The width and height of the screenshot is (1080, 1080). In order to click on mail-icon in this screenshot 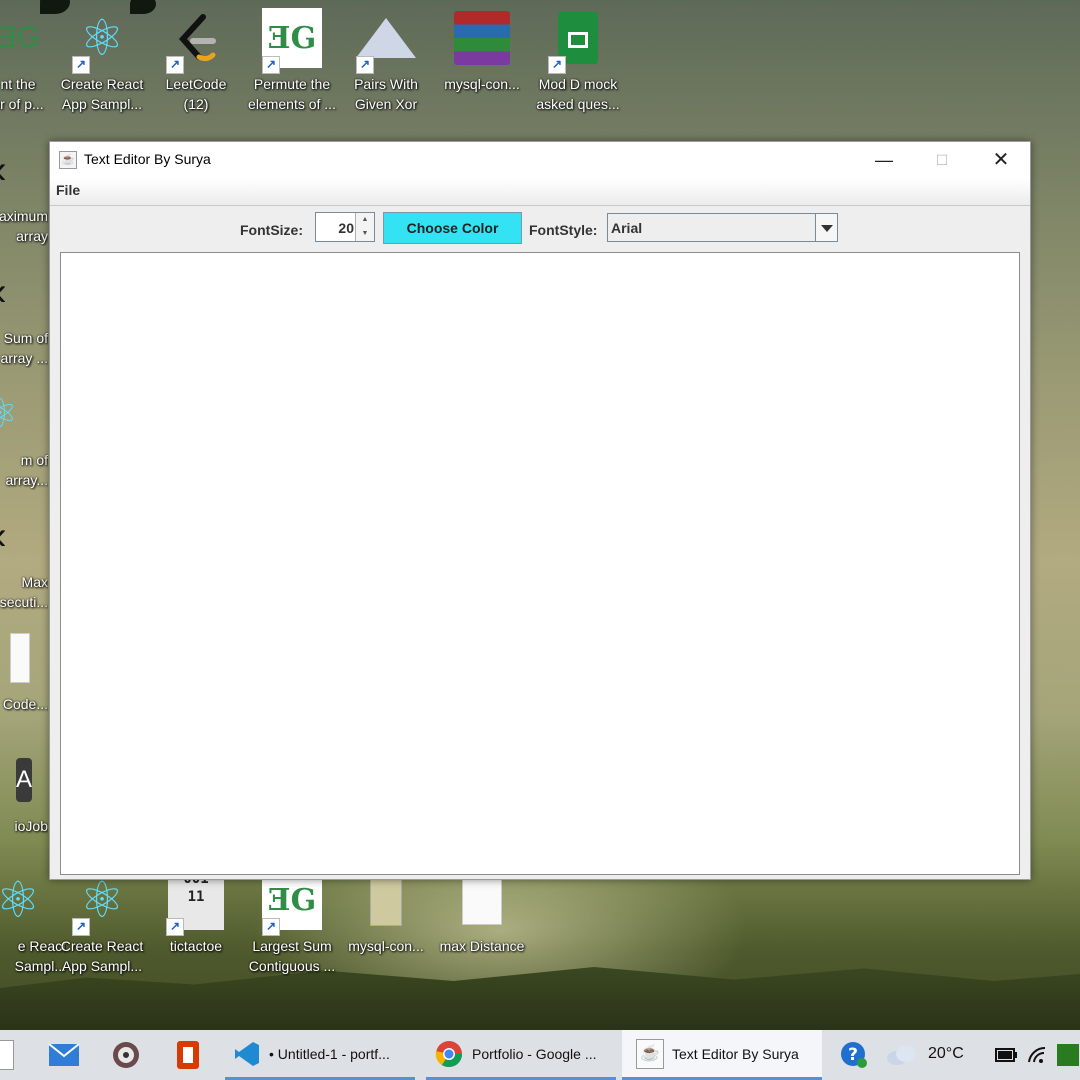, I will do `click(64, 1055)`.